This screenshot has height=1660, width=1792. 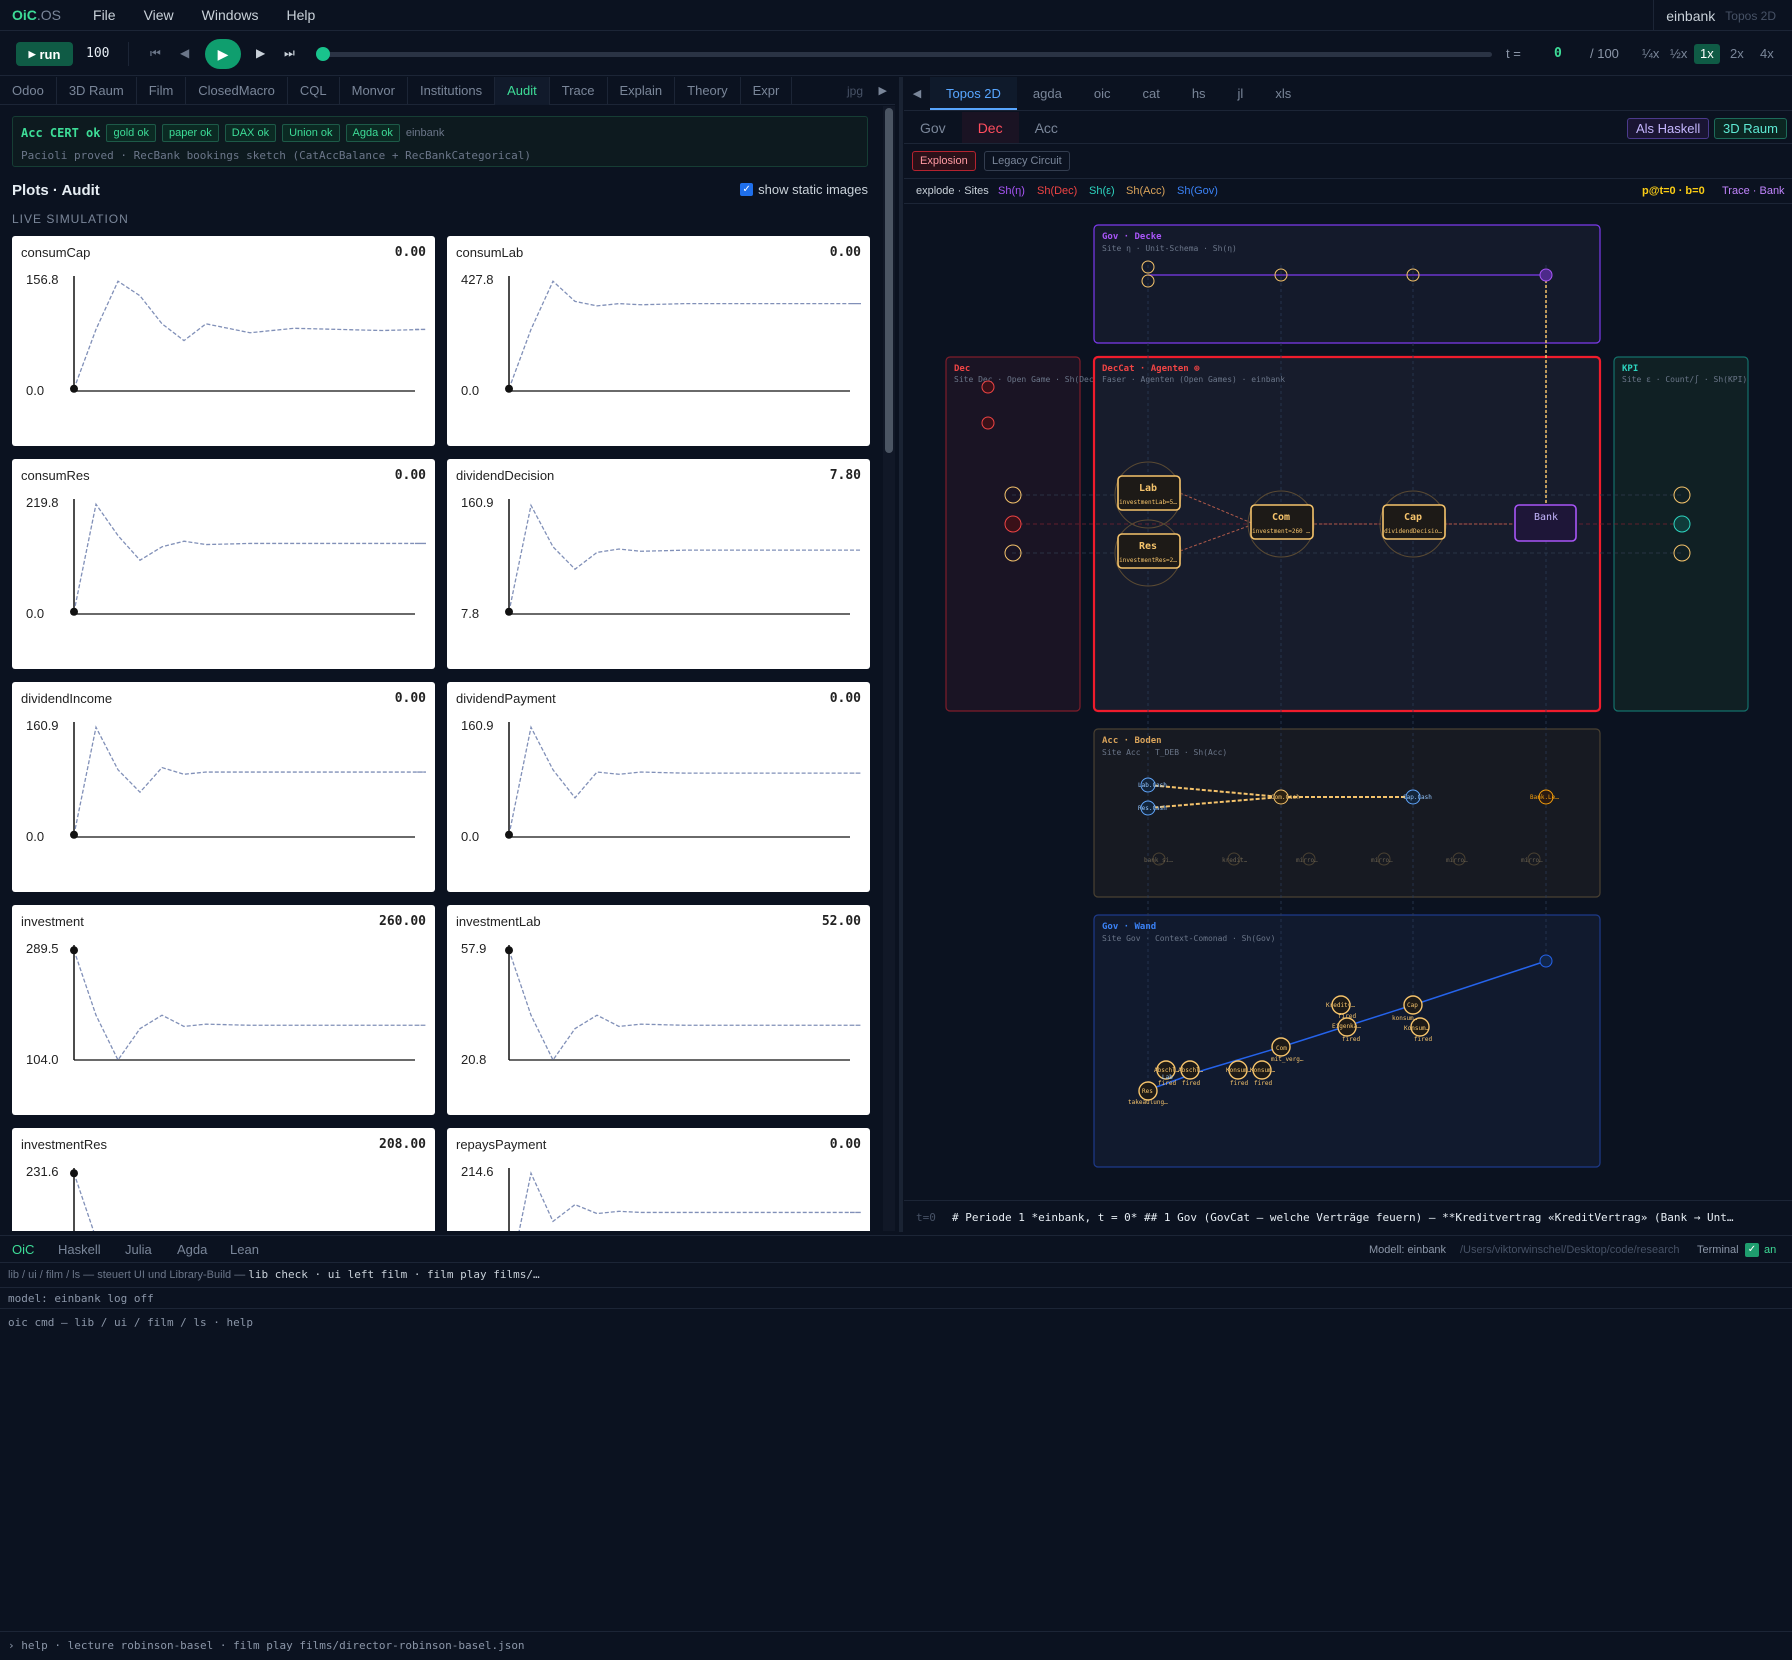 I want to click on tab-theory: Theory, so click(x=708, y=91).